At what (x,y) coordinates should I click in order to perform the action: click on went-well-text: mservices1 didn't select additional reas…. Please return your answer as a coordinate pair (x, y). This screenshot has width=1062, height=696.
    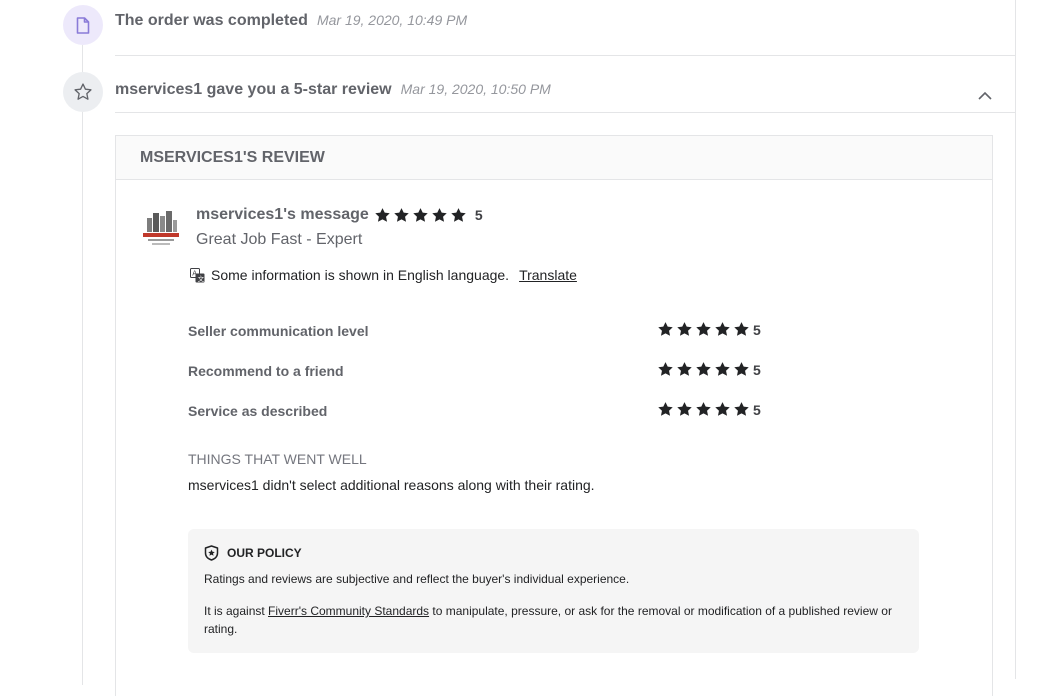
    Looking at the image, I should click on (391, 485).